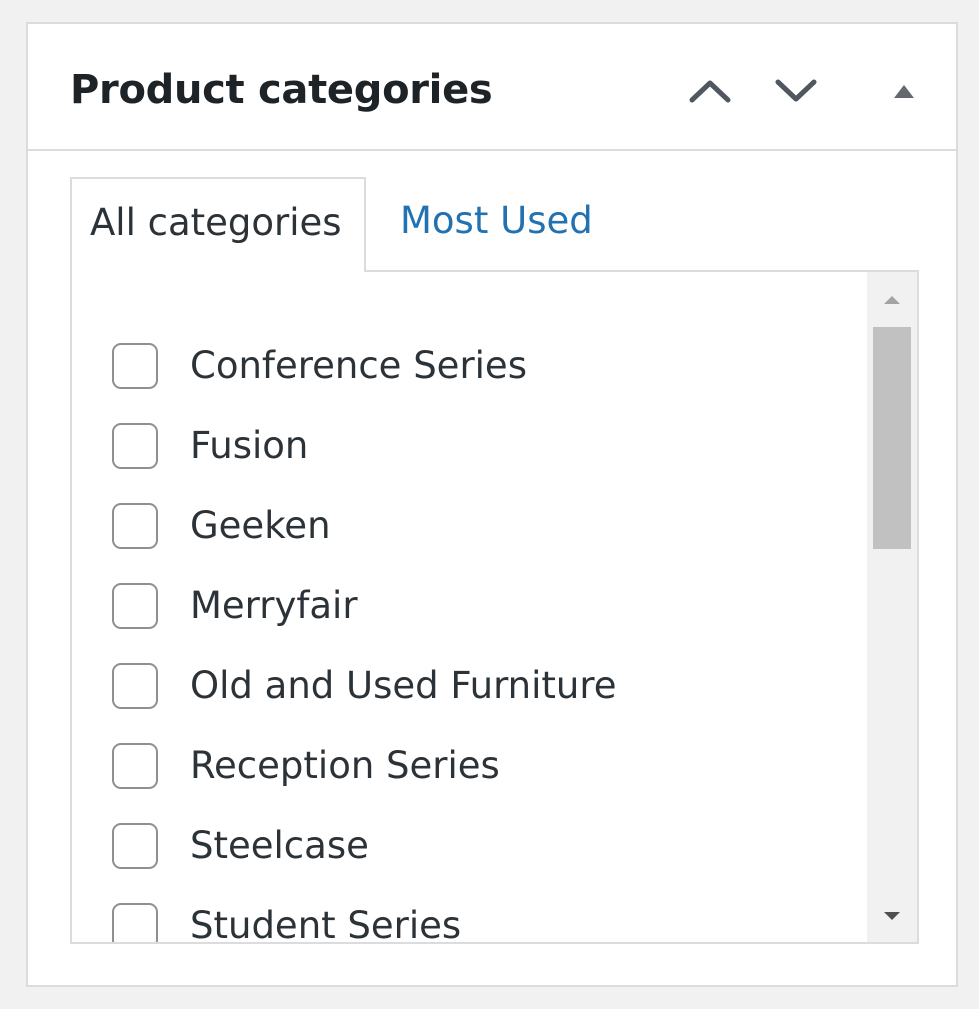  Describe the element at coordinates (345, 765) in the screenshot. I see `category-label: Reception Series` at that location.